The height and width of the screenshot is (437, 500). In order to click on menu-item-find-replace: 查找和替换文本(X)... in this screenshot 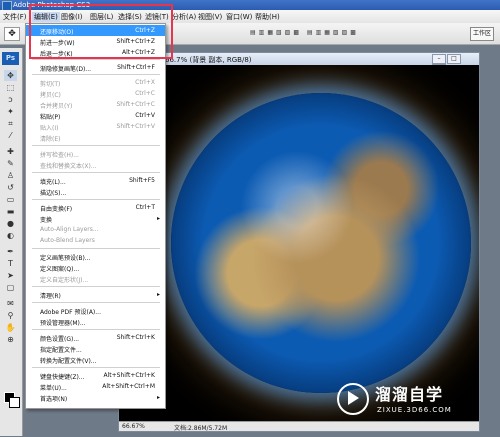, I will do `click(95, 164)`.